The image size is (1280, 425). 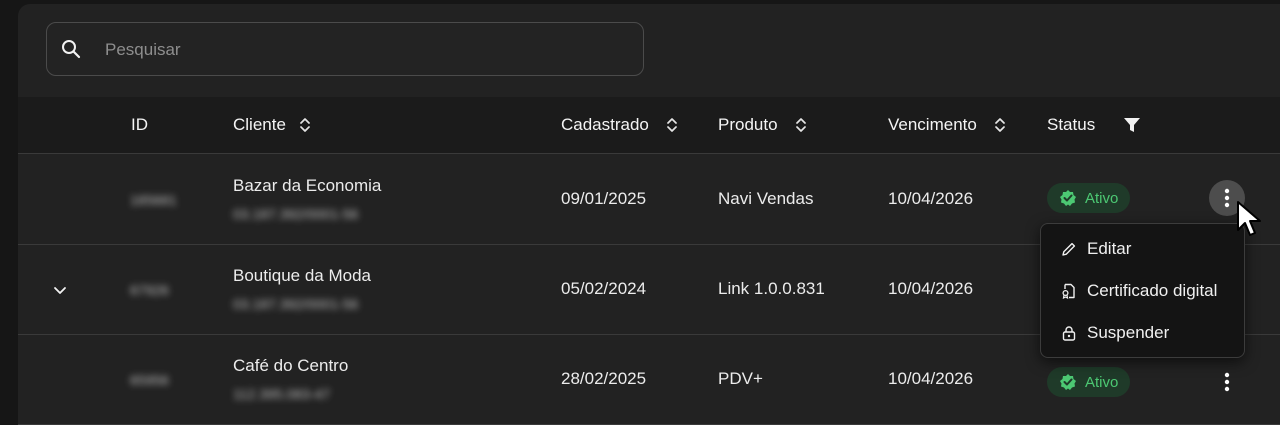 What do you see at coordinates (1143, 249) in the screenshot?
I see `menu-item-editar: Editar` at bounding box center [1143, 249].